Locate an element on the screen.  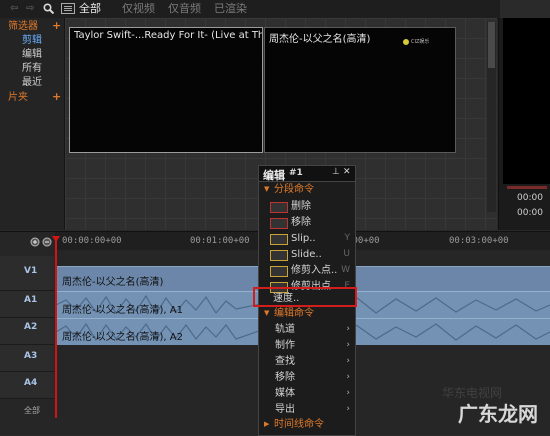
track-label: A3 is located at coordinates (31, 356).